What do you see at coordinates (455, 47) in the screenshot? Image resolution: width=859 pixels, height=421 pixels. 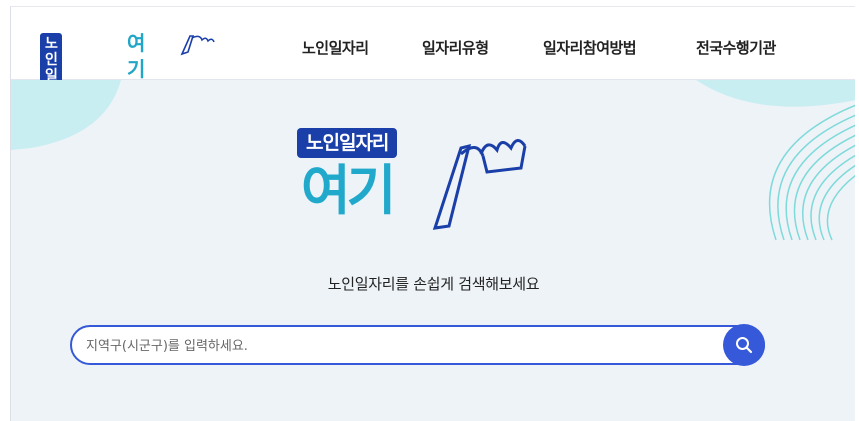 I see `nav-item-job-types: 일자리유형` at bounding box center [455, 47].